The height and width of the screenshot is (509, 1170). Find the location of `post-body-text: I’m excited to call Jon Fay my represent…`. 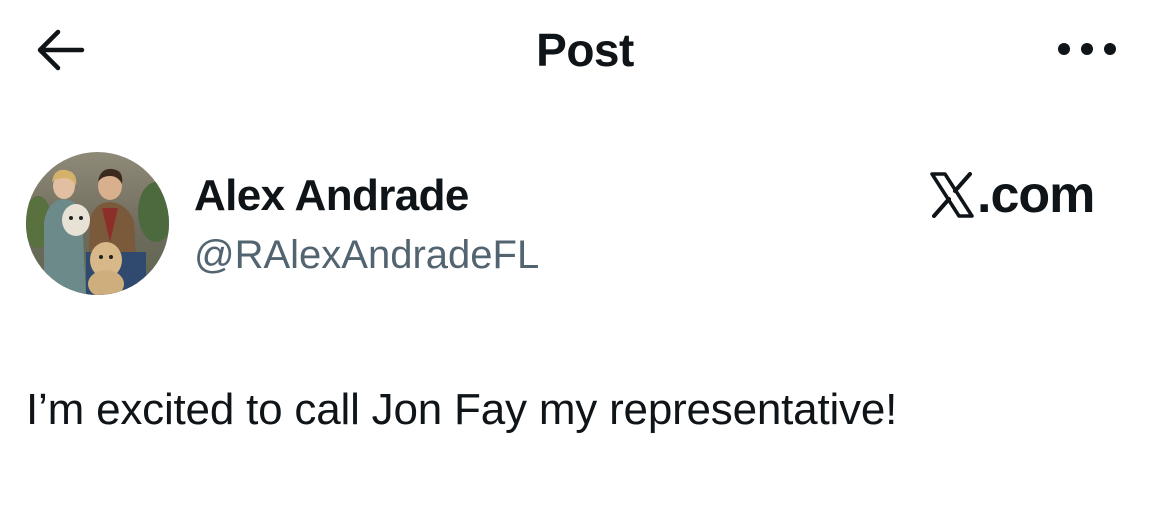

post-body-text: I’m excited to call Jon Fay my represent… is located at coordinates (462, 409).